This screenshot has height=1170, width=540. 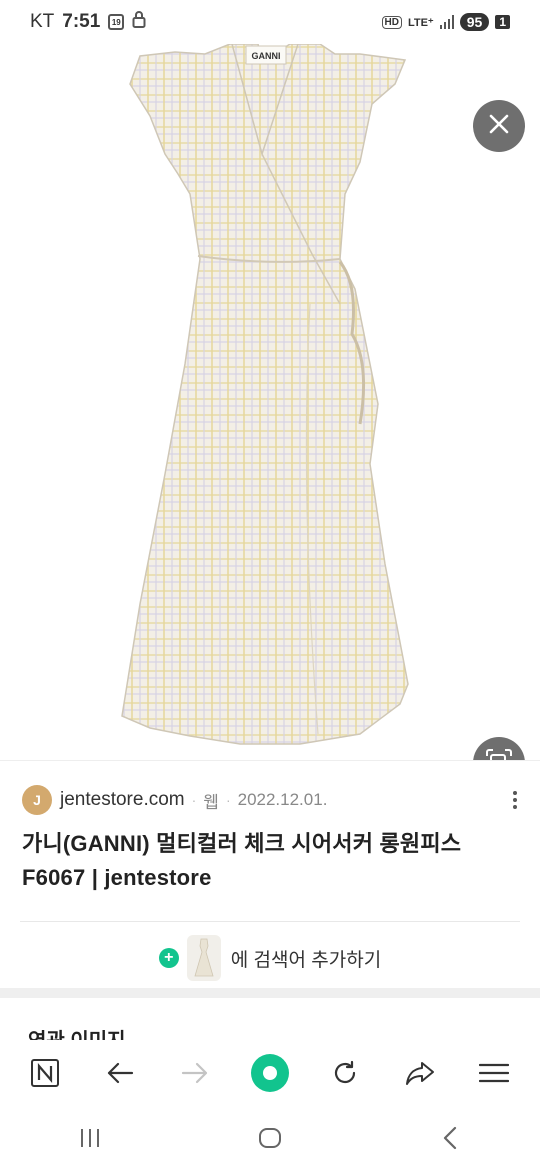 What do you see at coordinates (81, 21) in the screenshot?
I see `clock: 7:51` at bounding box center [81, 21].